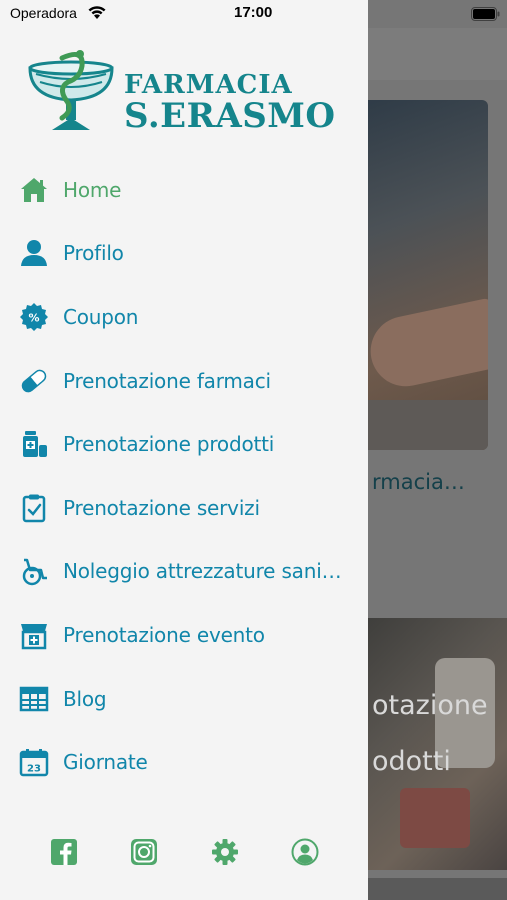  I want to click on wifi-icon, so click(97, 12).